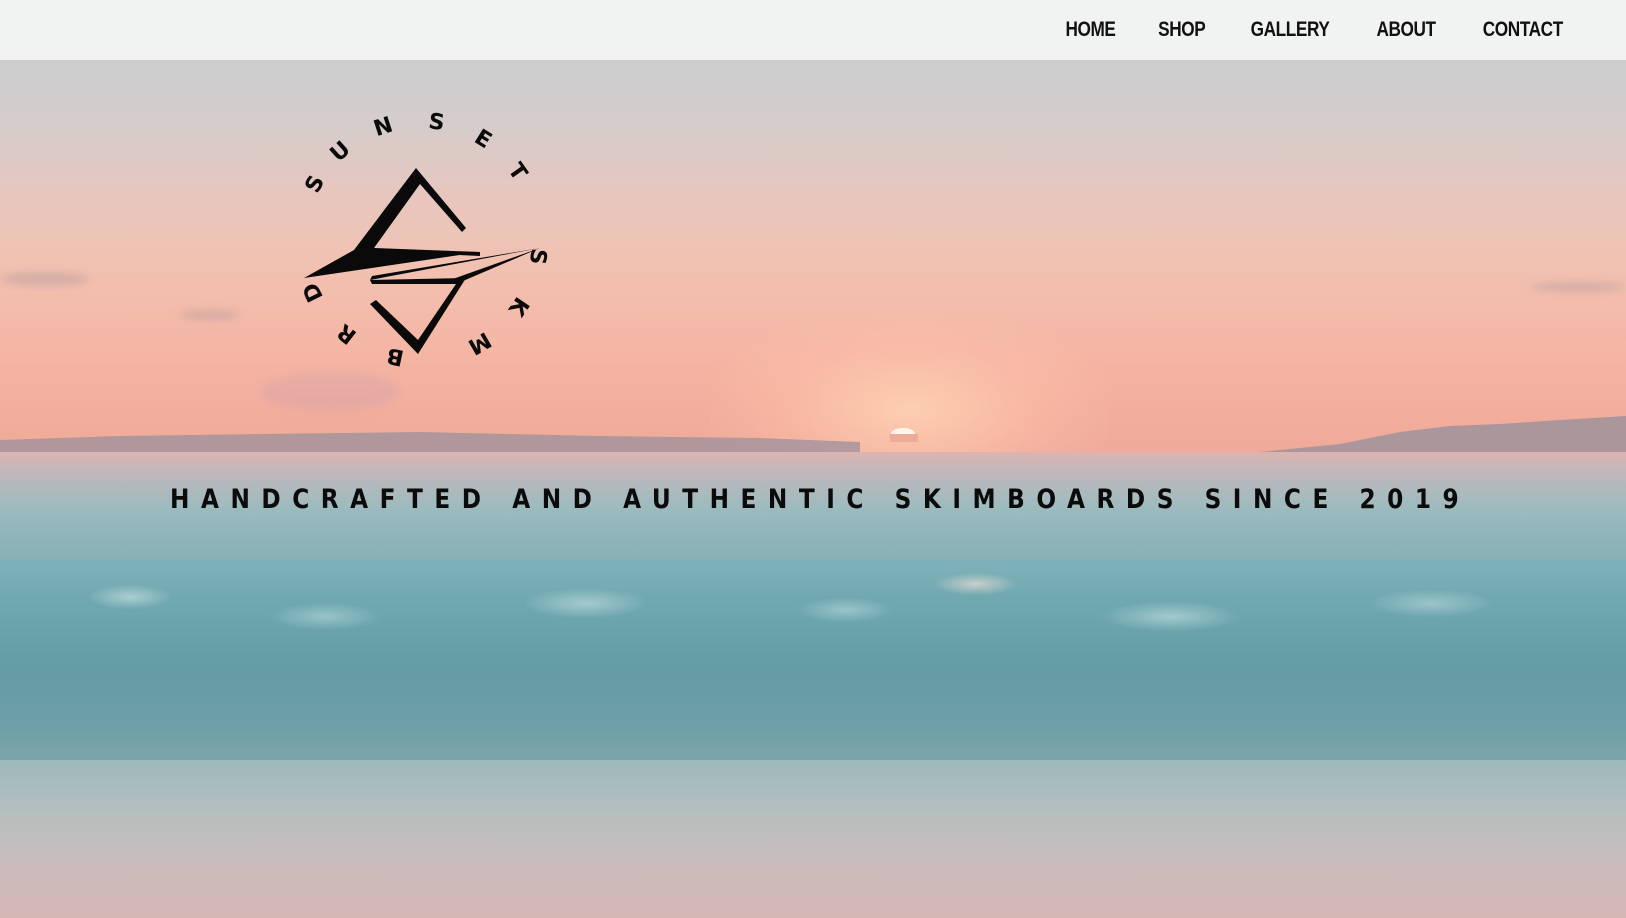 The width and height of the screenshot is (1626, 918). I want to click on svg-text: K, so click(518, 306).